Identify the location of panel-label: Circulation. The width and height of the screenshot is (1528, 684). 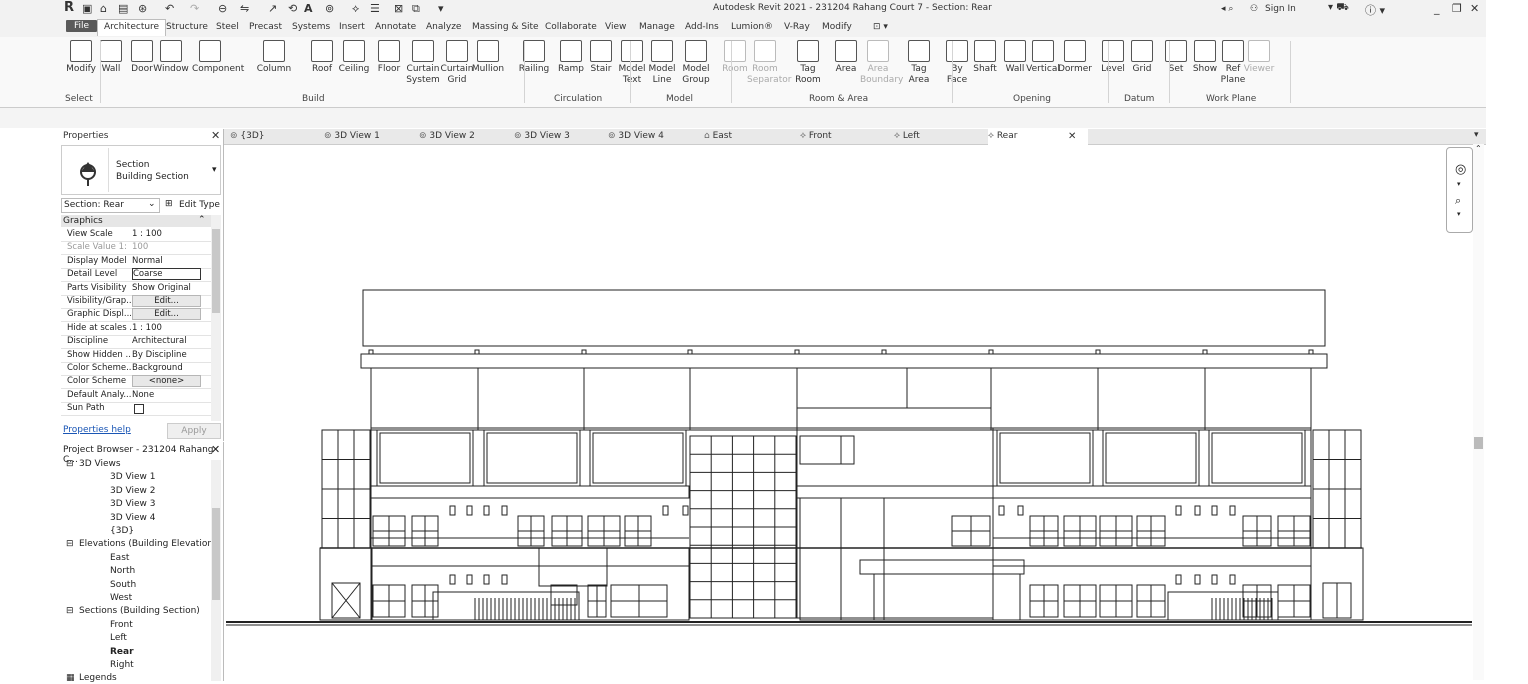
(578, 99).